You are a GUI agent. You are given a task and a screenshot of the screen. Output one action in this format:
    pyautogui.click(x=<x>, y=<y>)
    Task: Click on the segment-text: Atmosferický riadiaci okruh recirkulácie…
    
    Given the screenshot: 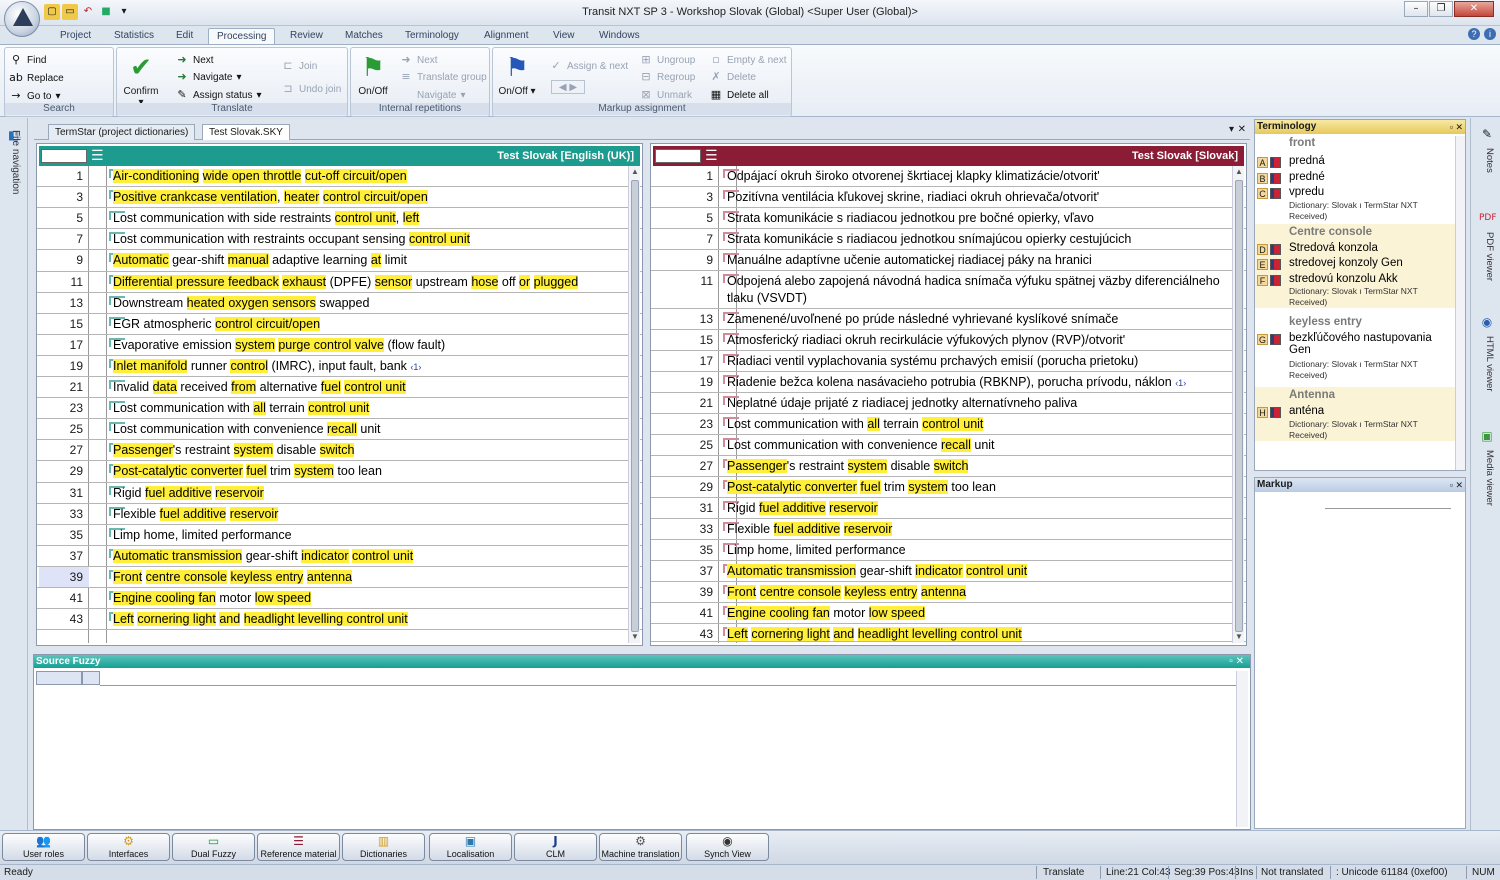 What is the action you would take?
    pyautogui.click(x=976, y=340)
    